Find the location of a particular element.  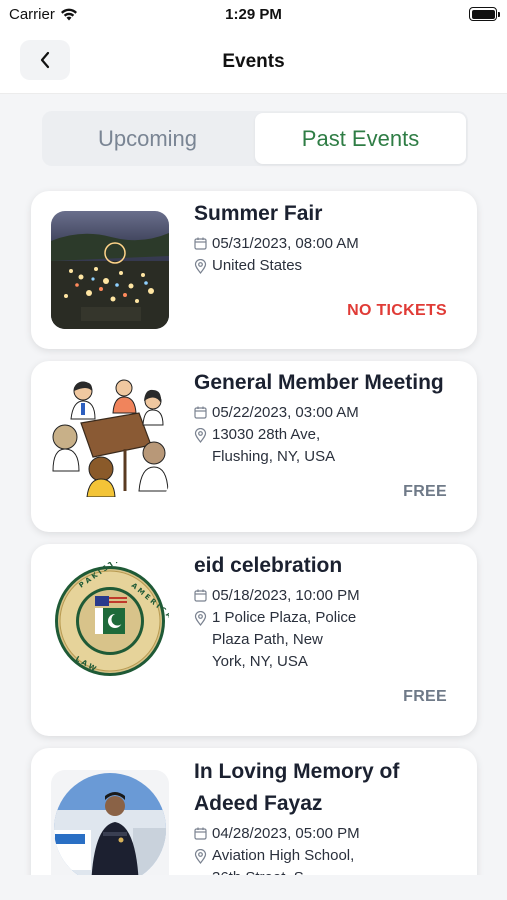

bottom-safe-area is located at coordinates (253, 887).